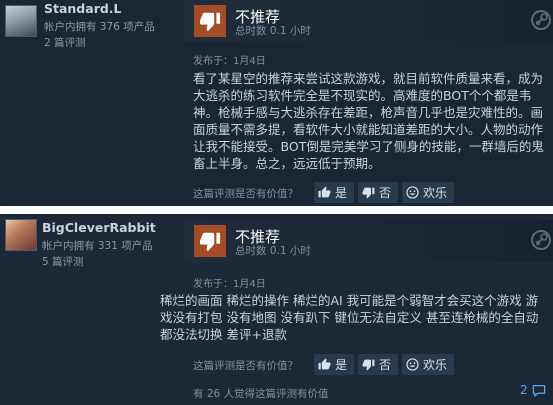  What do you see at coordinates (63, 261) in the screenshot?
I see `review-count: 5 篇评测` at bounding box center [63, 261].